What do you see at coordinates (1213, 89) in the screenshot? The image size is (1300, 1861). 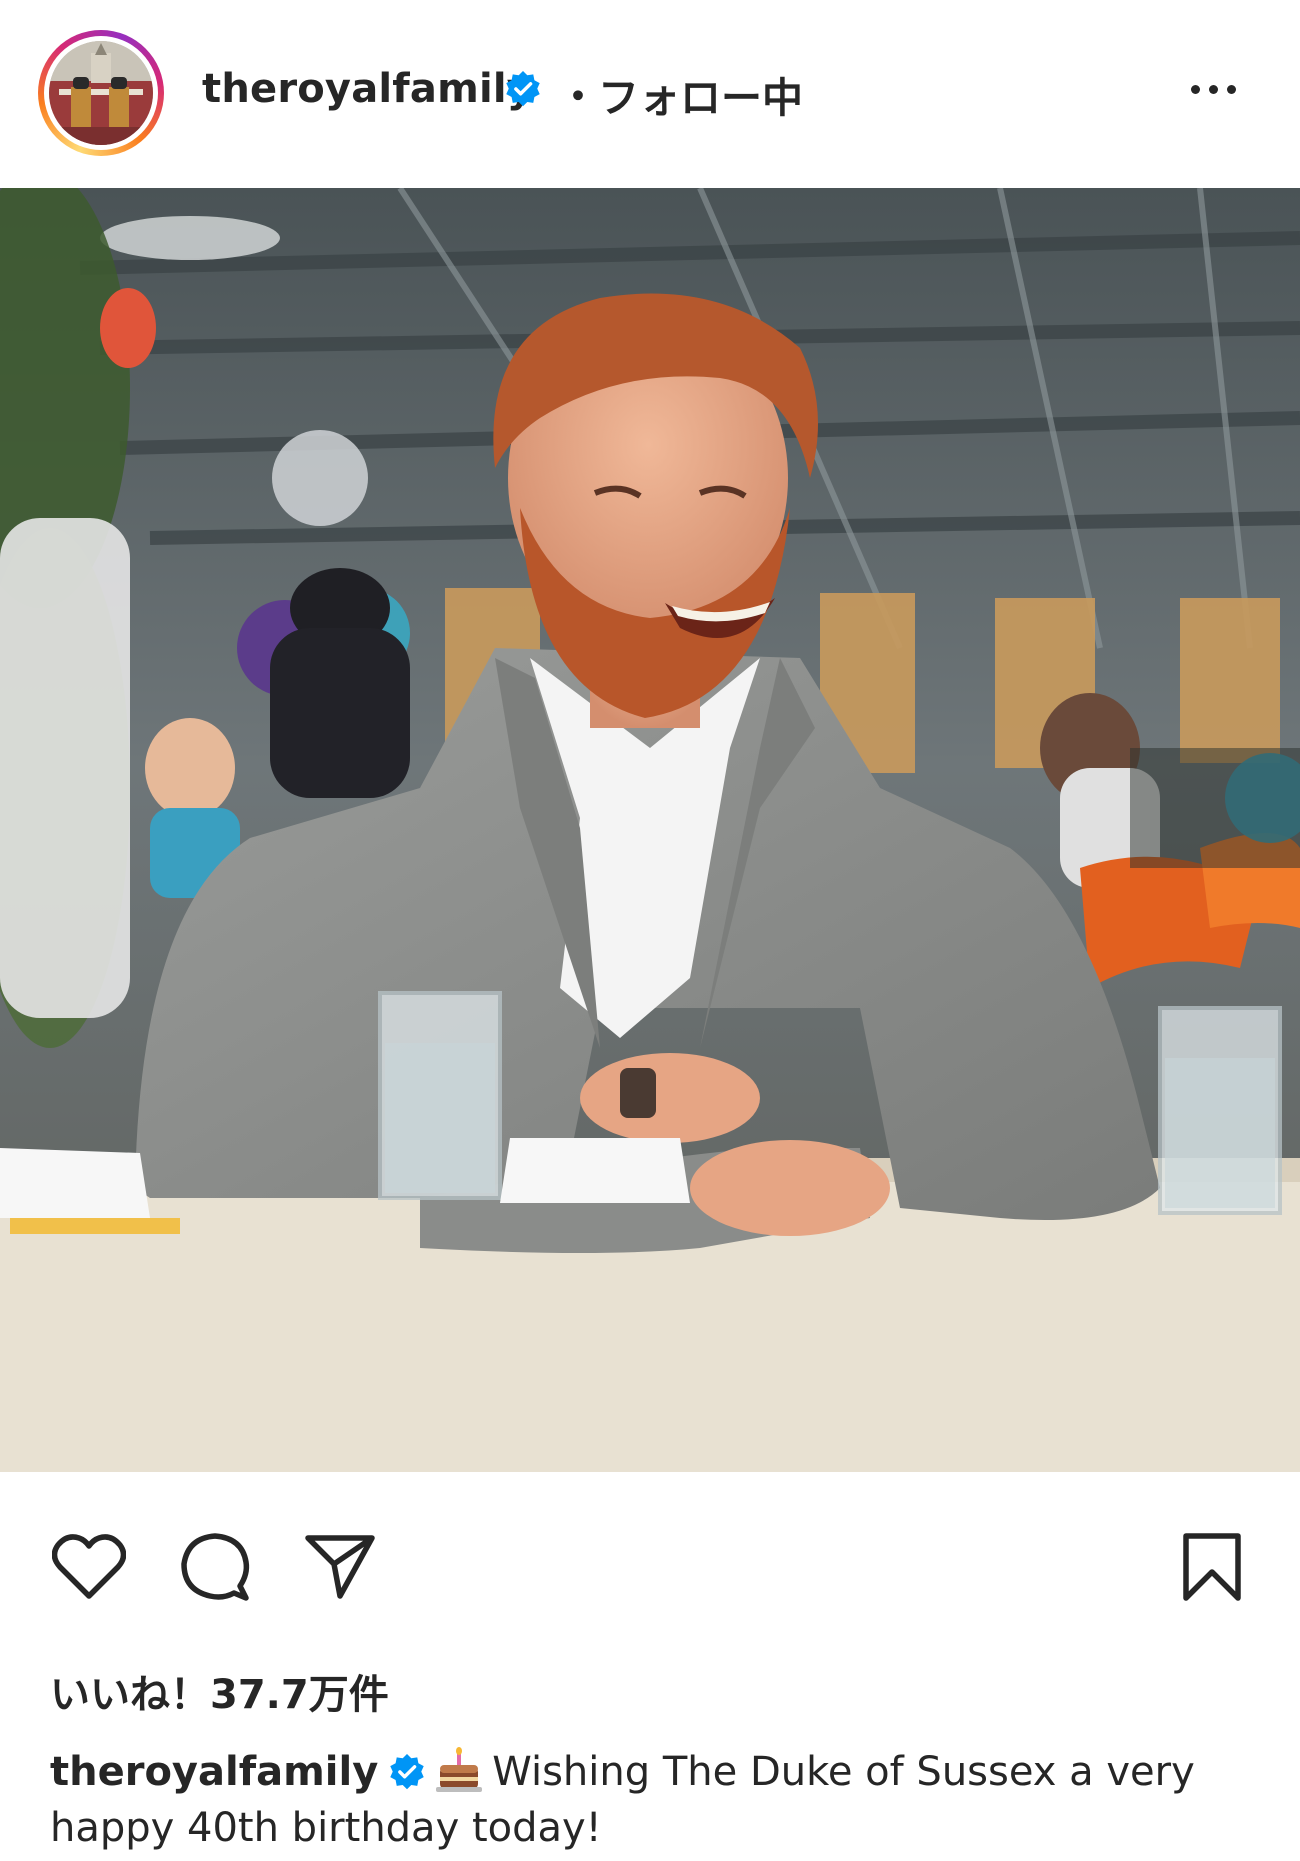 I see `more-options-icon` at bounding box center [1213, 89].